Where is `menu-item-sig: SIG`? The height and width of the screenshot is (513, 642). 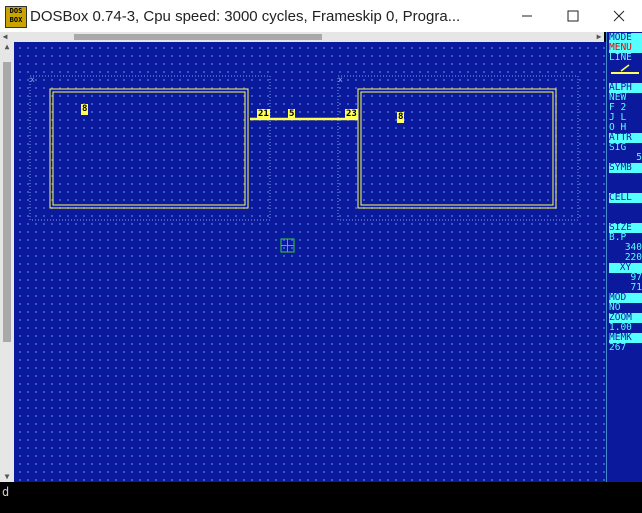
menu-item-sig: SIG is located at coordinates (625, 148).